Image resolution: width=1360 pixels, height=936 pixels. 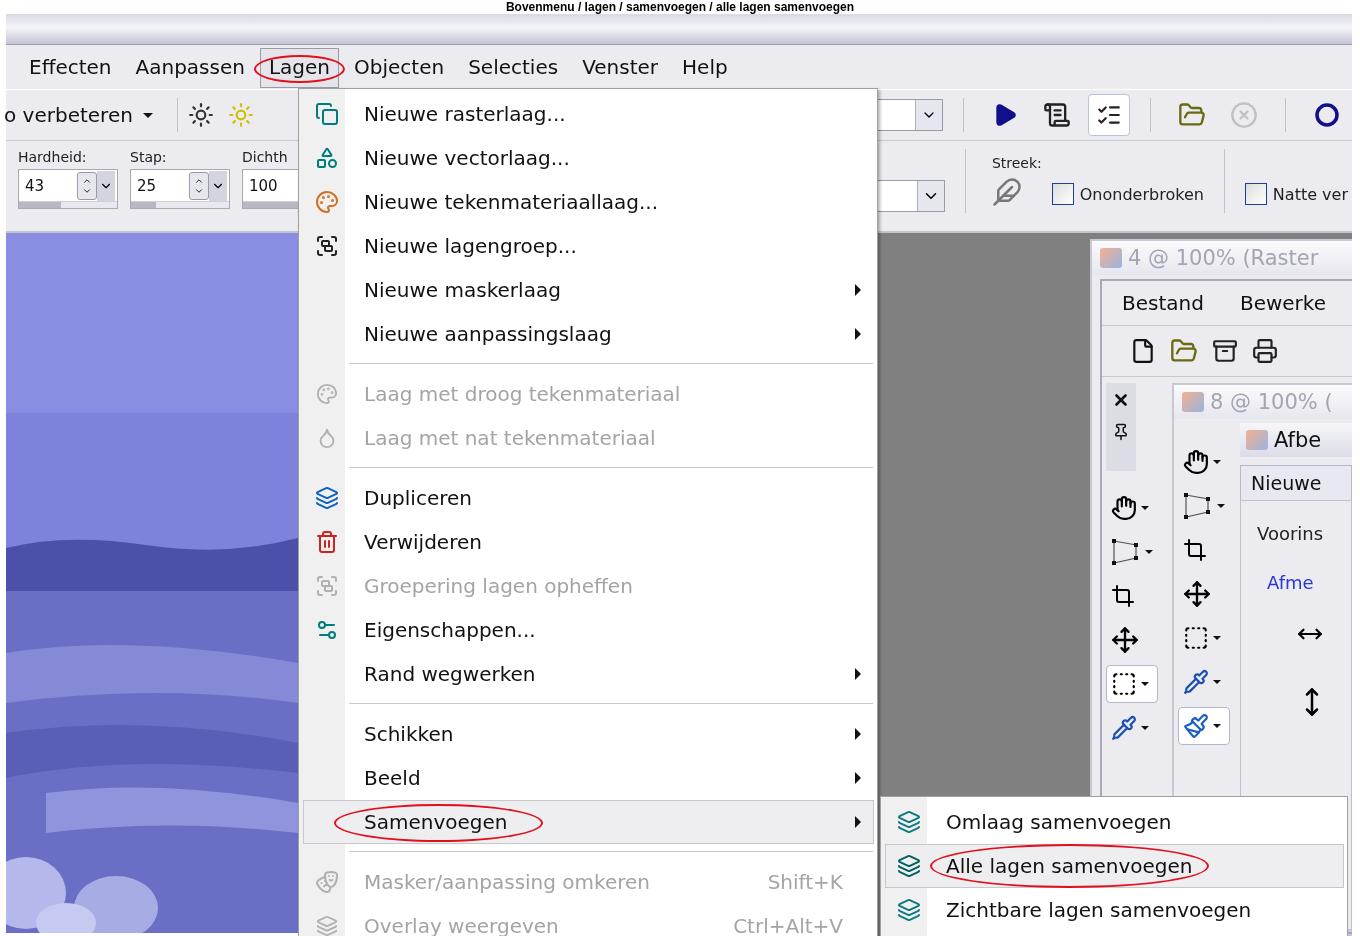 What do you see at coordinates (588, 498) in the screenshot?
I see `menu-item: Dupliceren` at bounding box center [588, 498].